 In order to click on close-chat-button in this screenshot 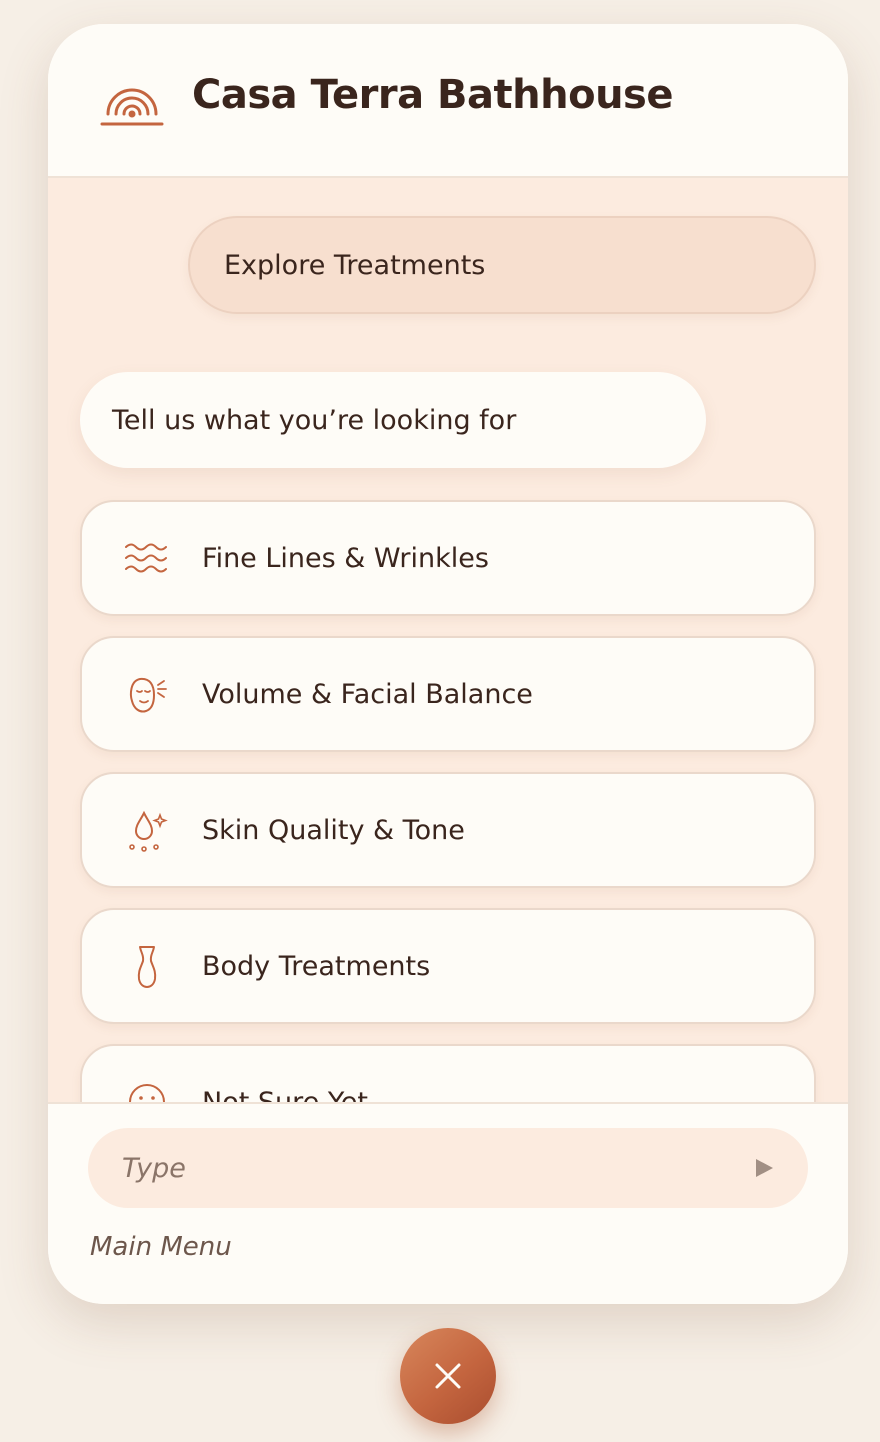, I will do `click(448, 1376)`.